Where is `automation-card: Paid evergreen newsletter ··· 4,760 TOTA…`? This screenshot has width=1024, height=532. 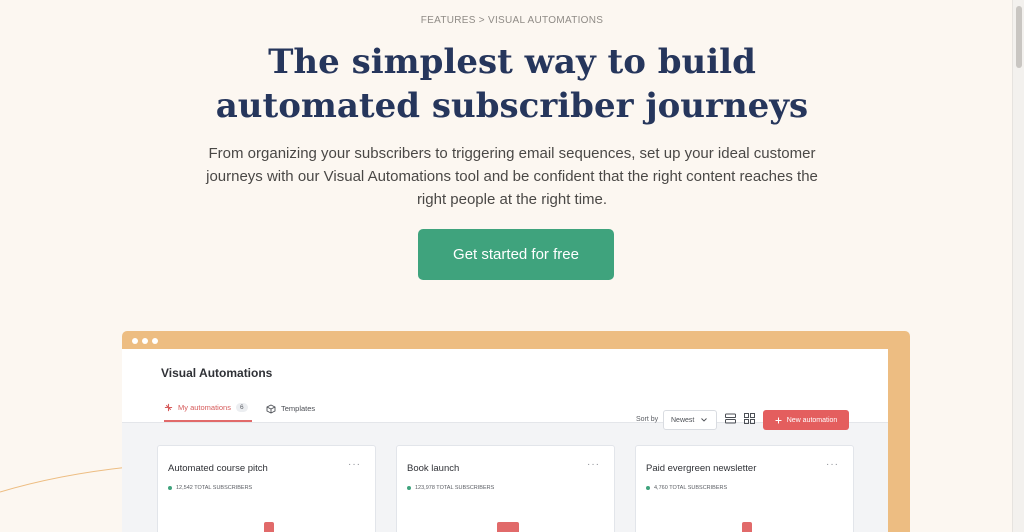 automation-card: Paid evergreen newsletter ··· 4,760 TOTA… is located at coordinates (744, 488).